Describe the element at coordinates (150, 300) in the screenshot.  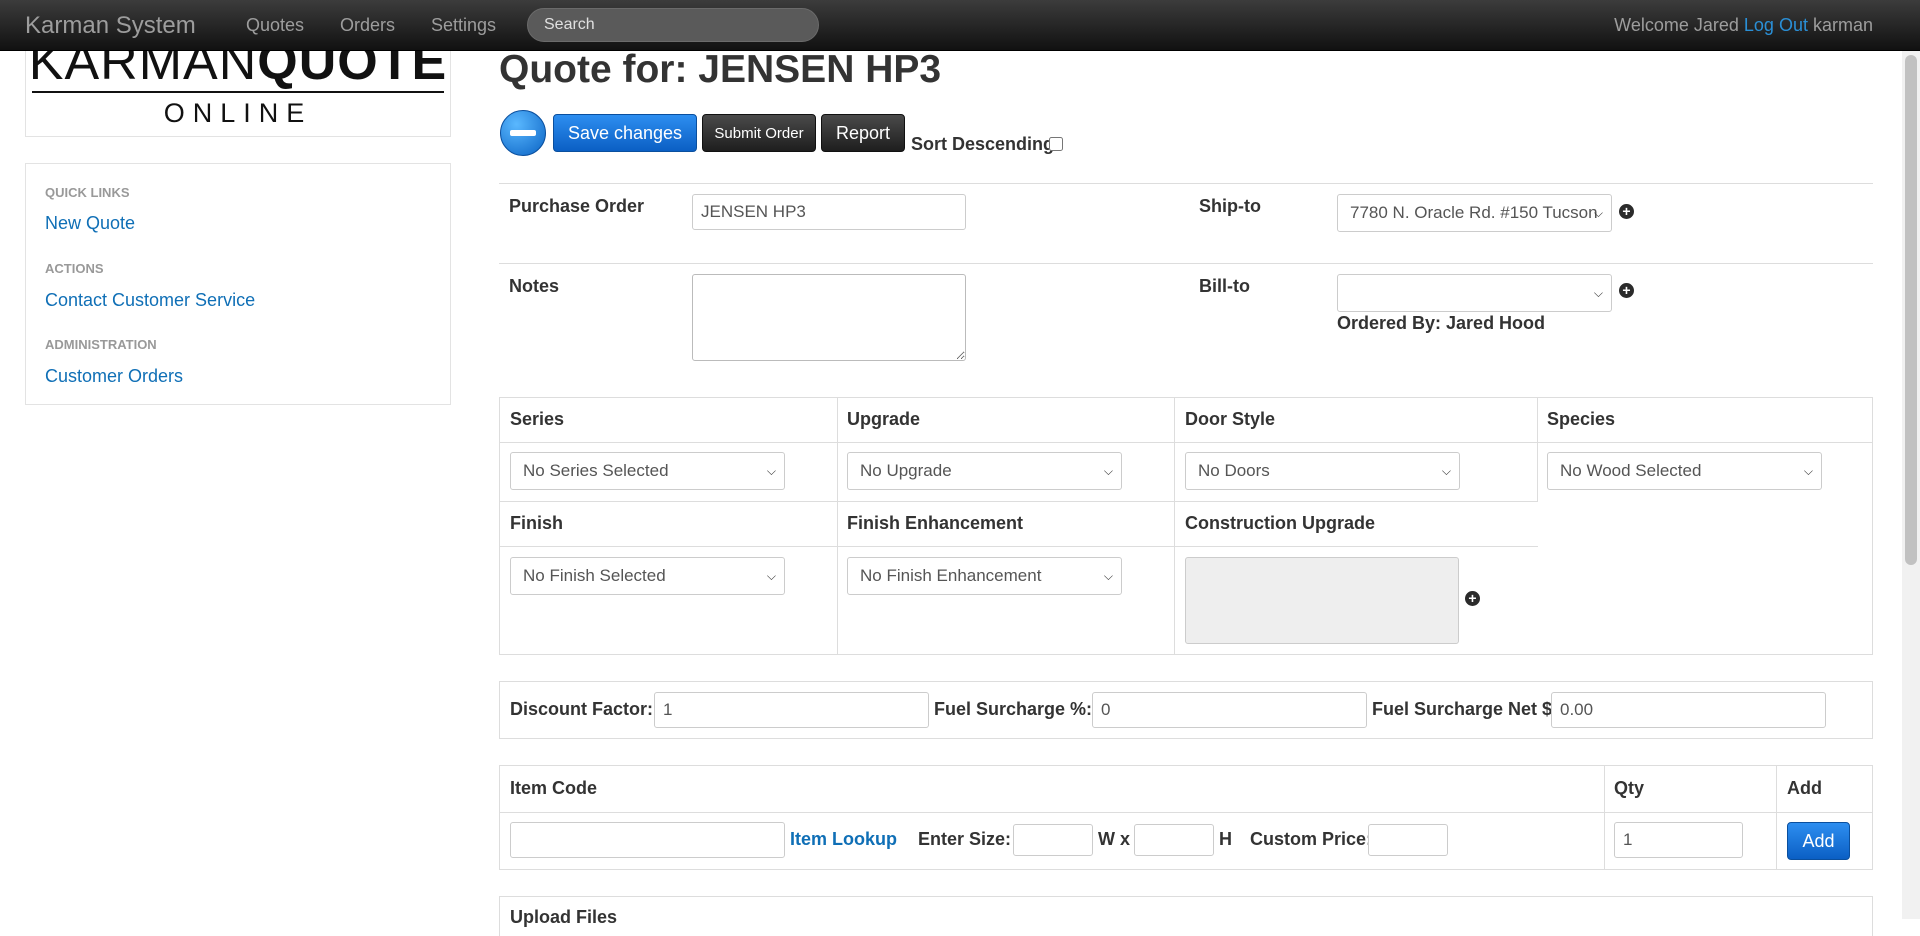
I see `sidebar-item-contact: Contact Customer Service` at that location.